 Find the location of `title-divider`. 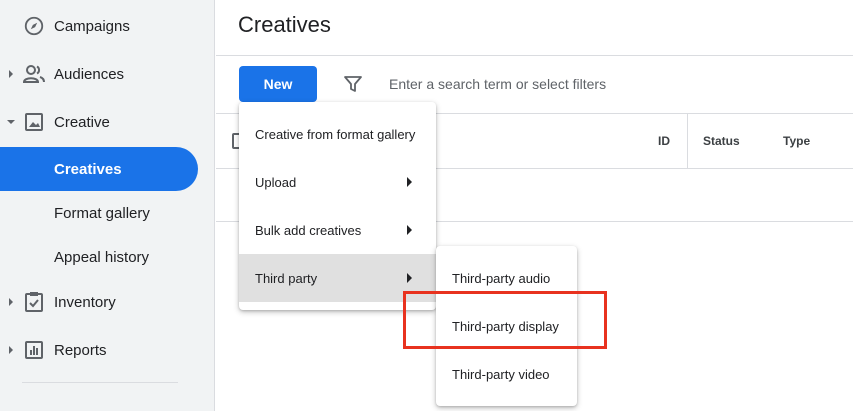

title-divider is located at coordinates (534, 55).